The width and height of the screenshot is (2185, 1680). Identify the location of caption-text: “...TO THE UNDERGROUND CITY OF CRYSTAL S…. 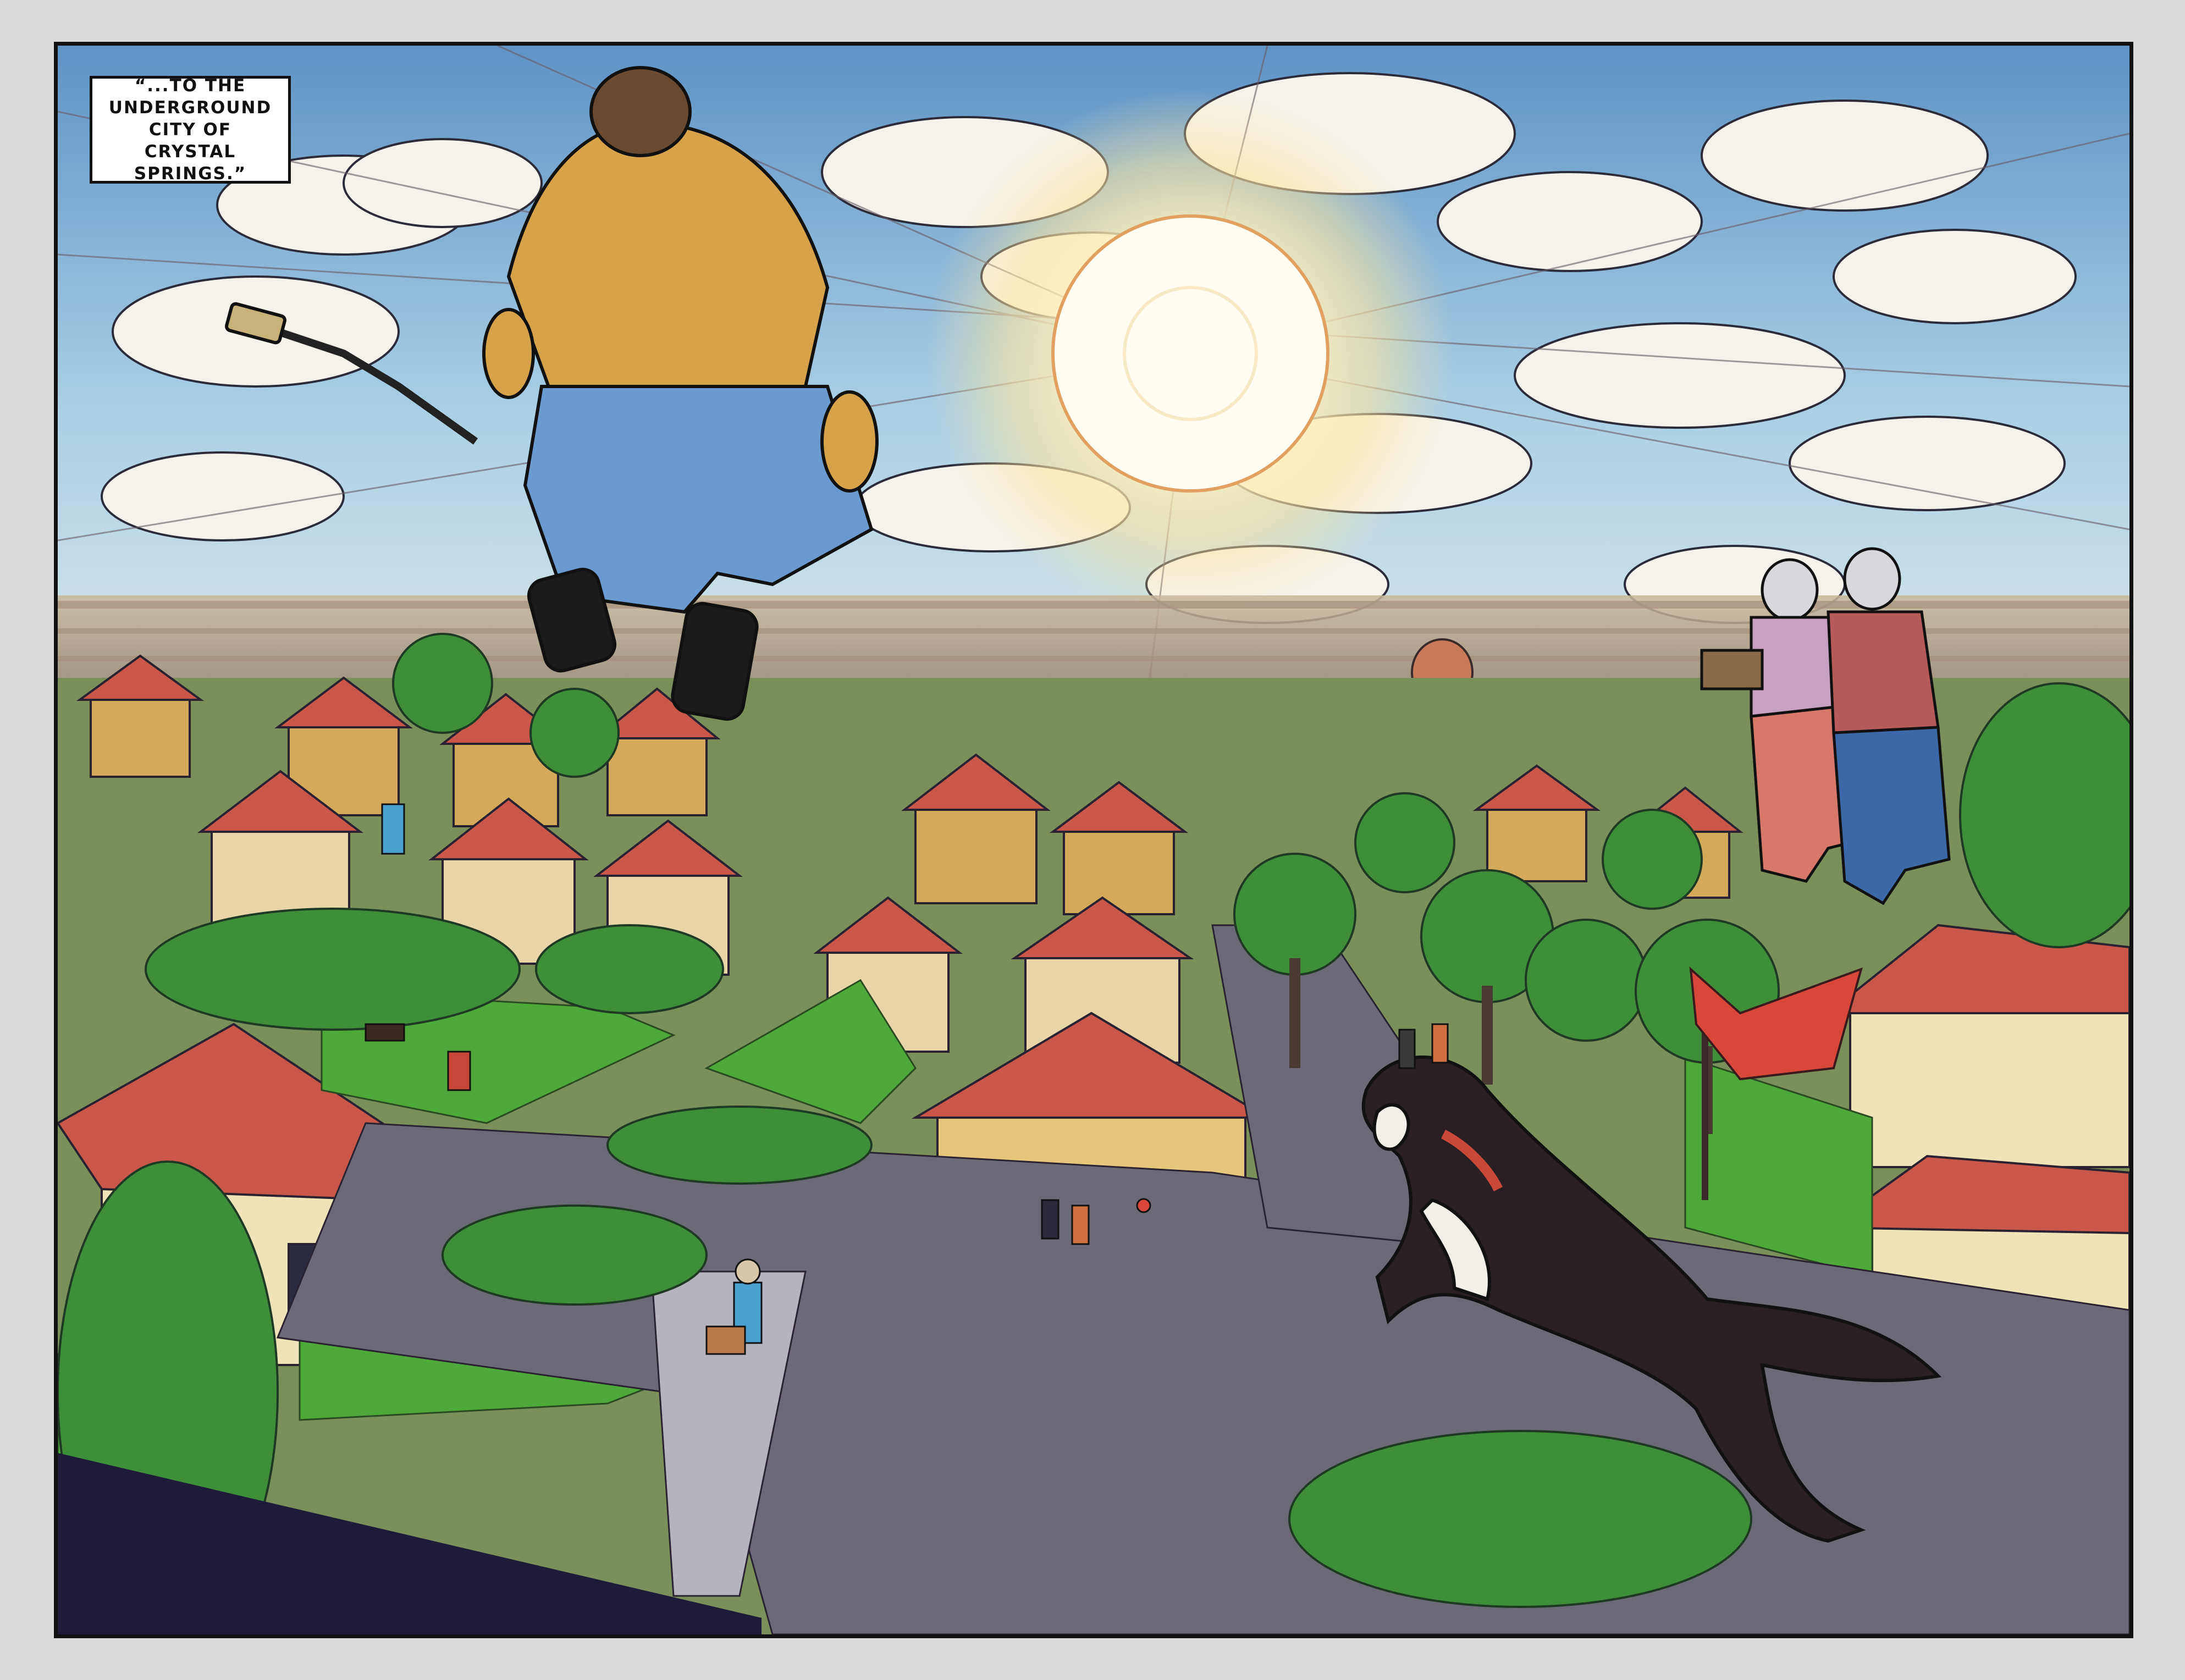
(190, 130).